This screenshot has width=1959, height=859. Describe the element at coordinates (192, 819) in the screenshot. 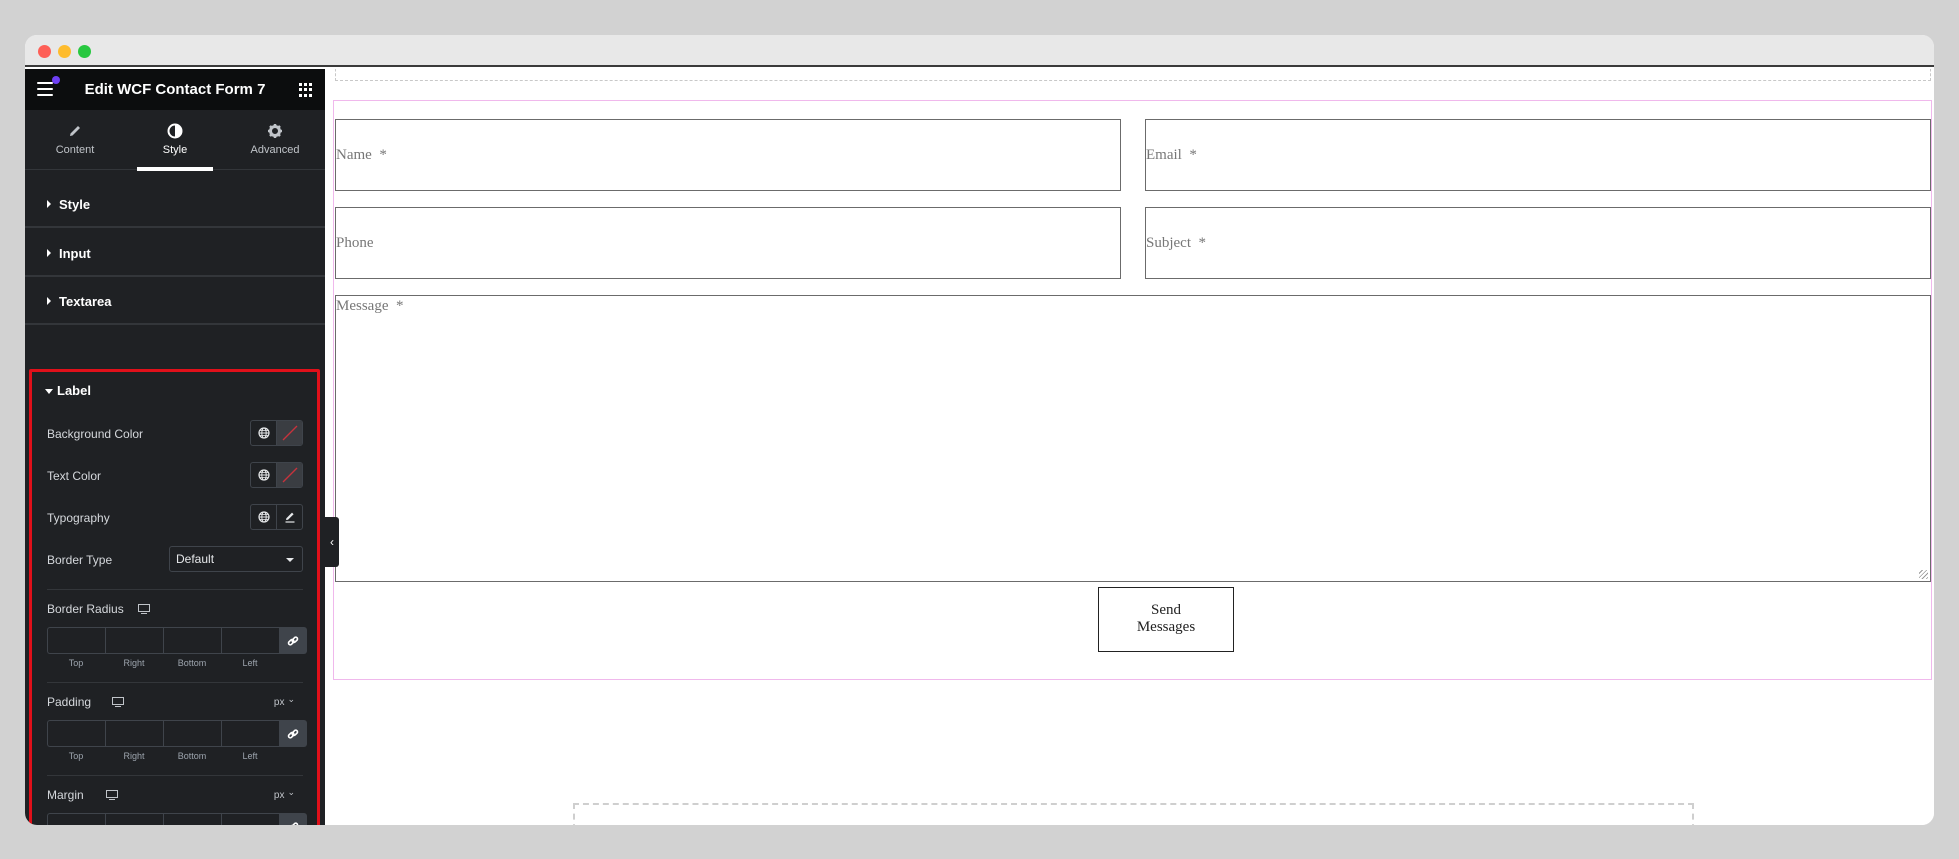

I see `margin-bottom-input` at that location.